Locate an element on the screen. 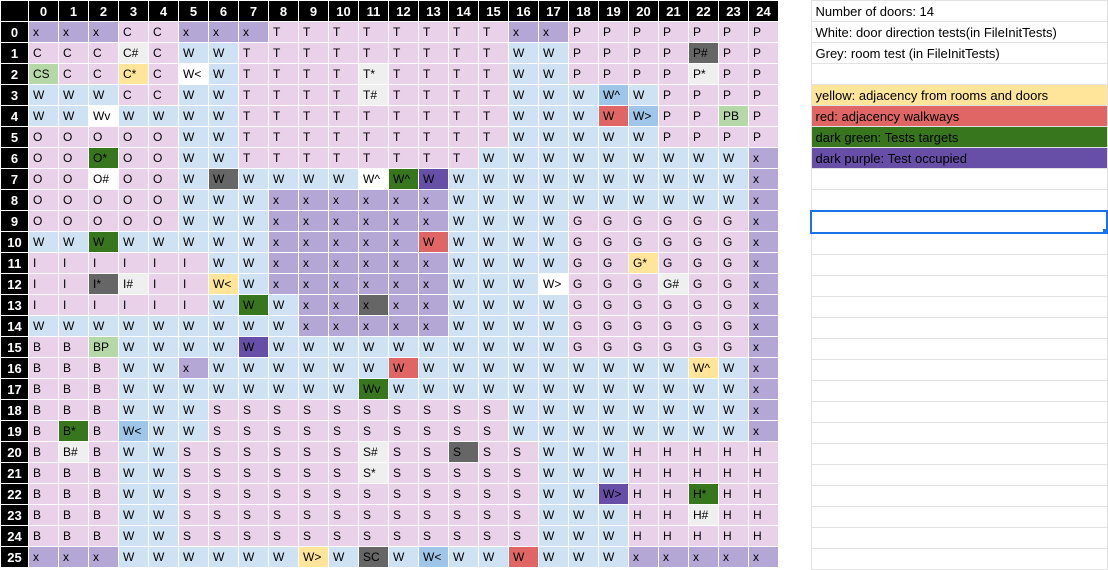 The width and height of the screenshot is (1108, 570). column-header: 15 is located at coordinates (493, 11).